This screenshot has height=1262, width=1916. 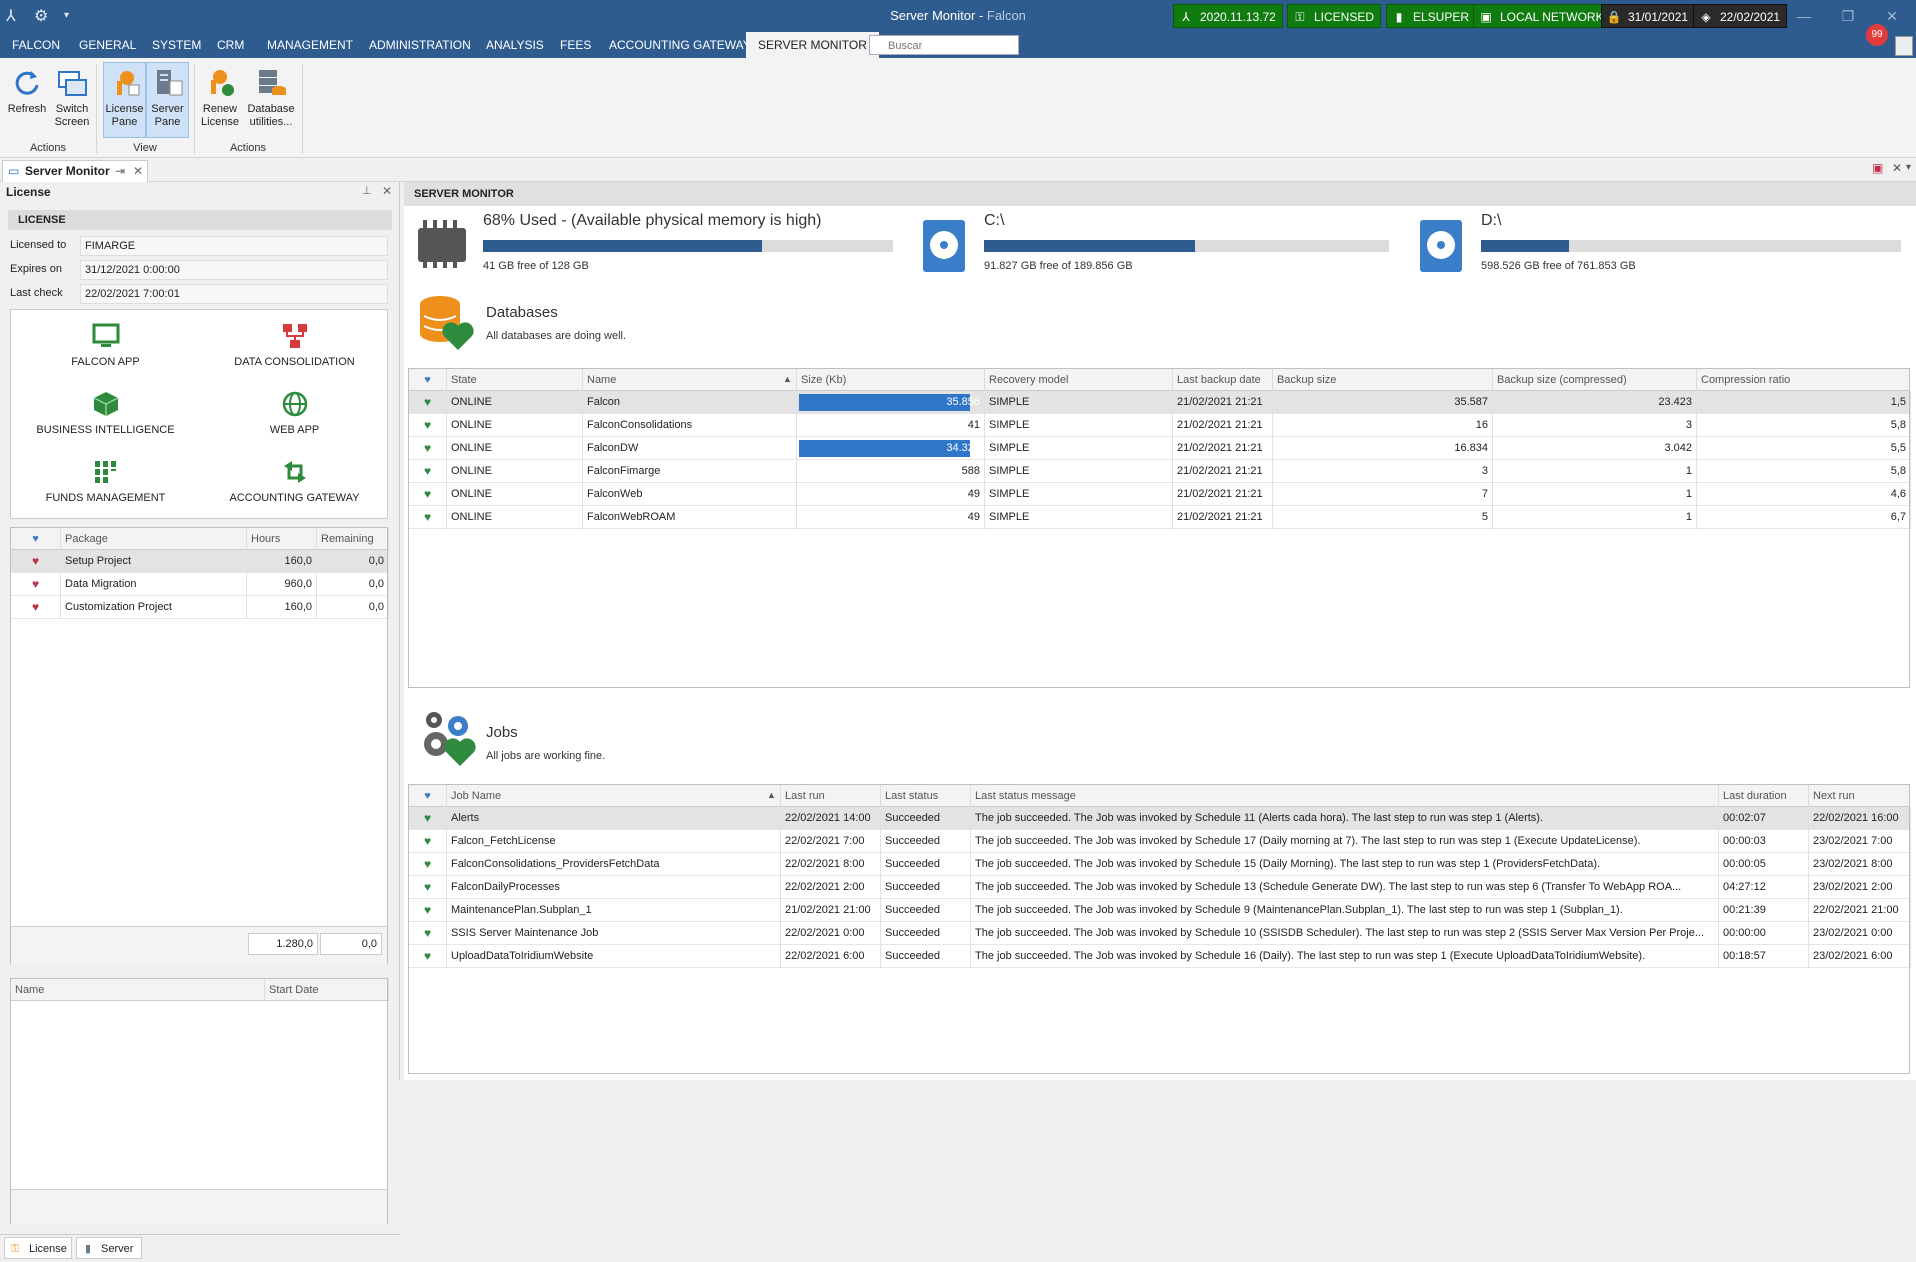 I want to click on col-size: Size (Kb), so click(x=891, y=380).